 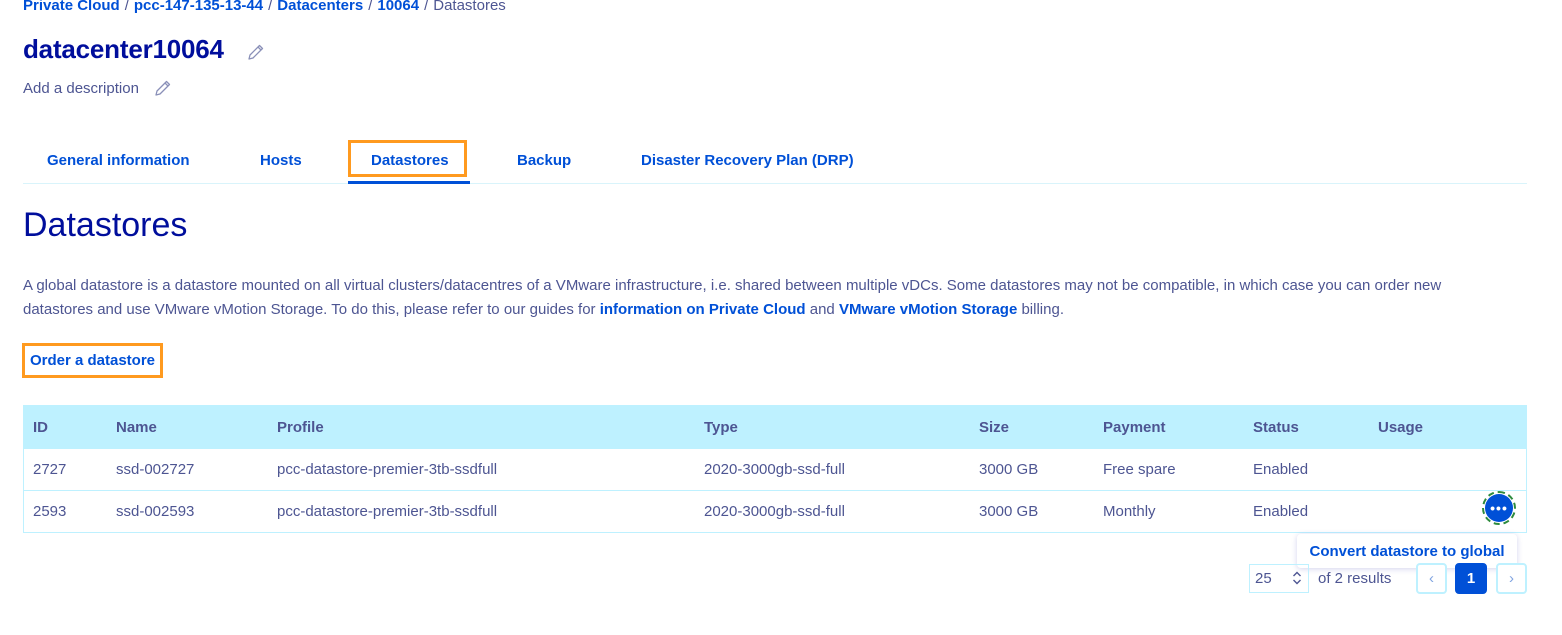 What do you see at coordinates (1355, 578) in the screenshot?
I see `results-count: of 2 results` at bounding box center [1355, 578].